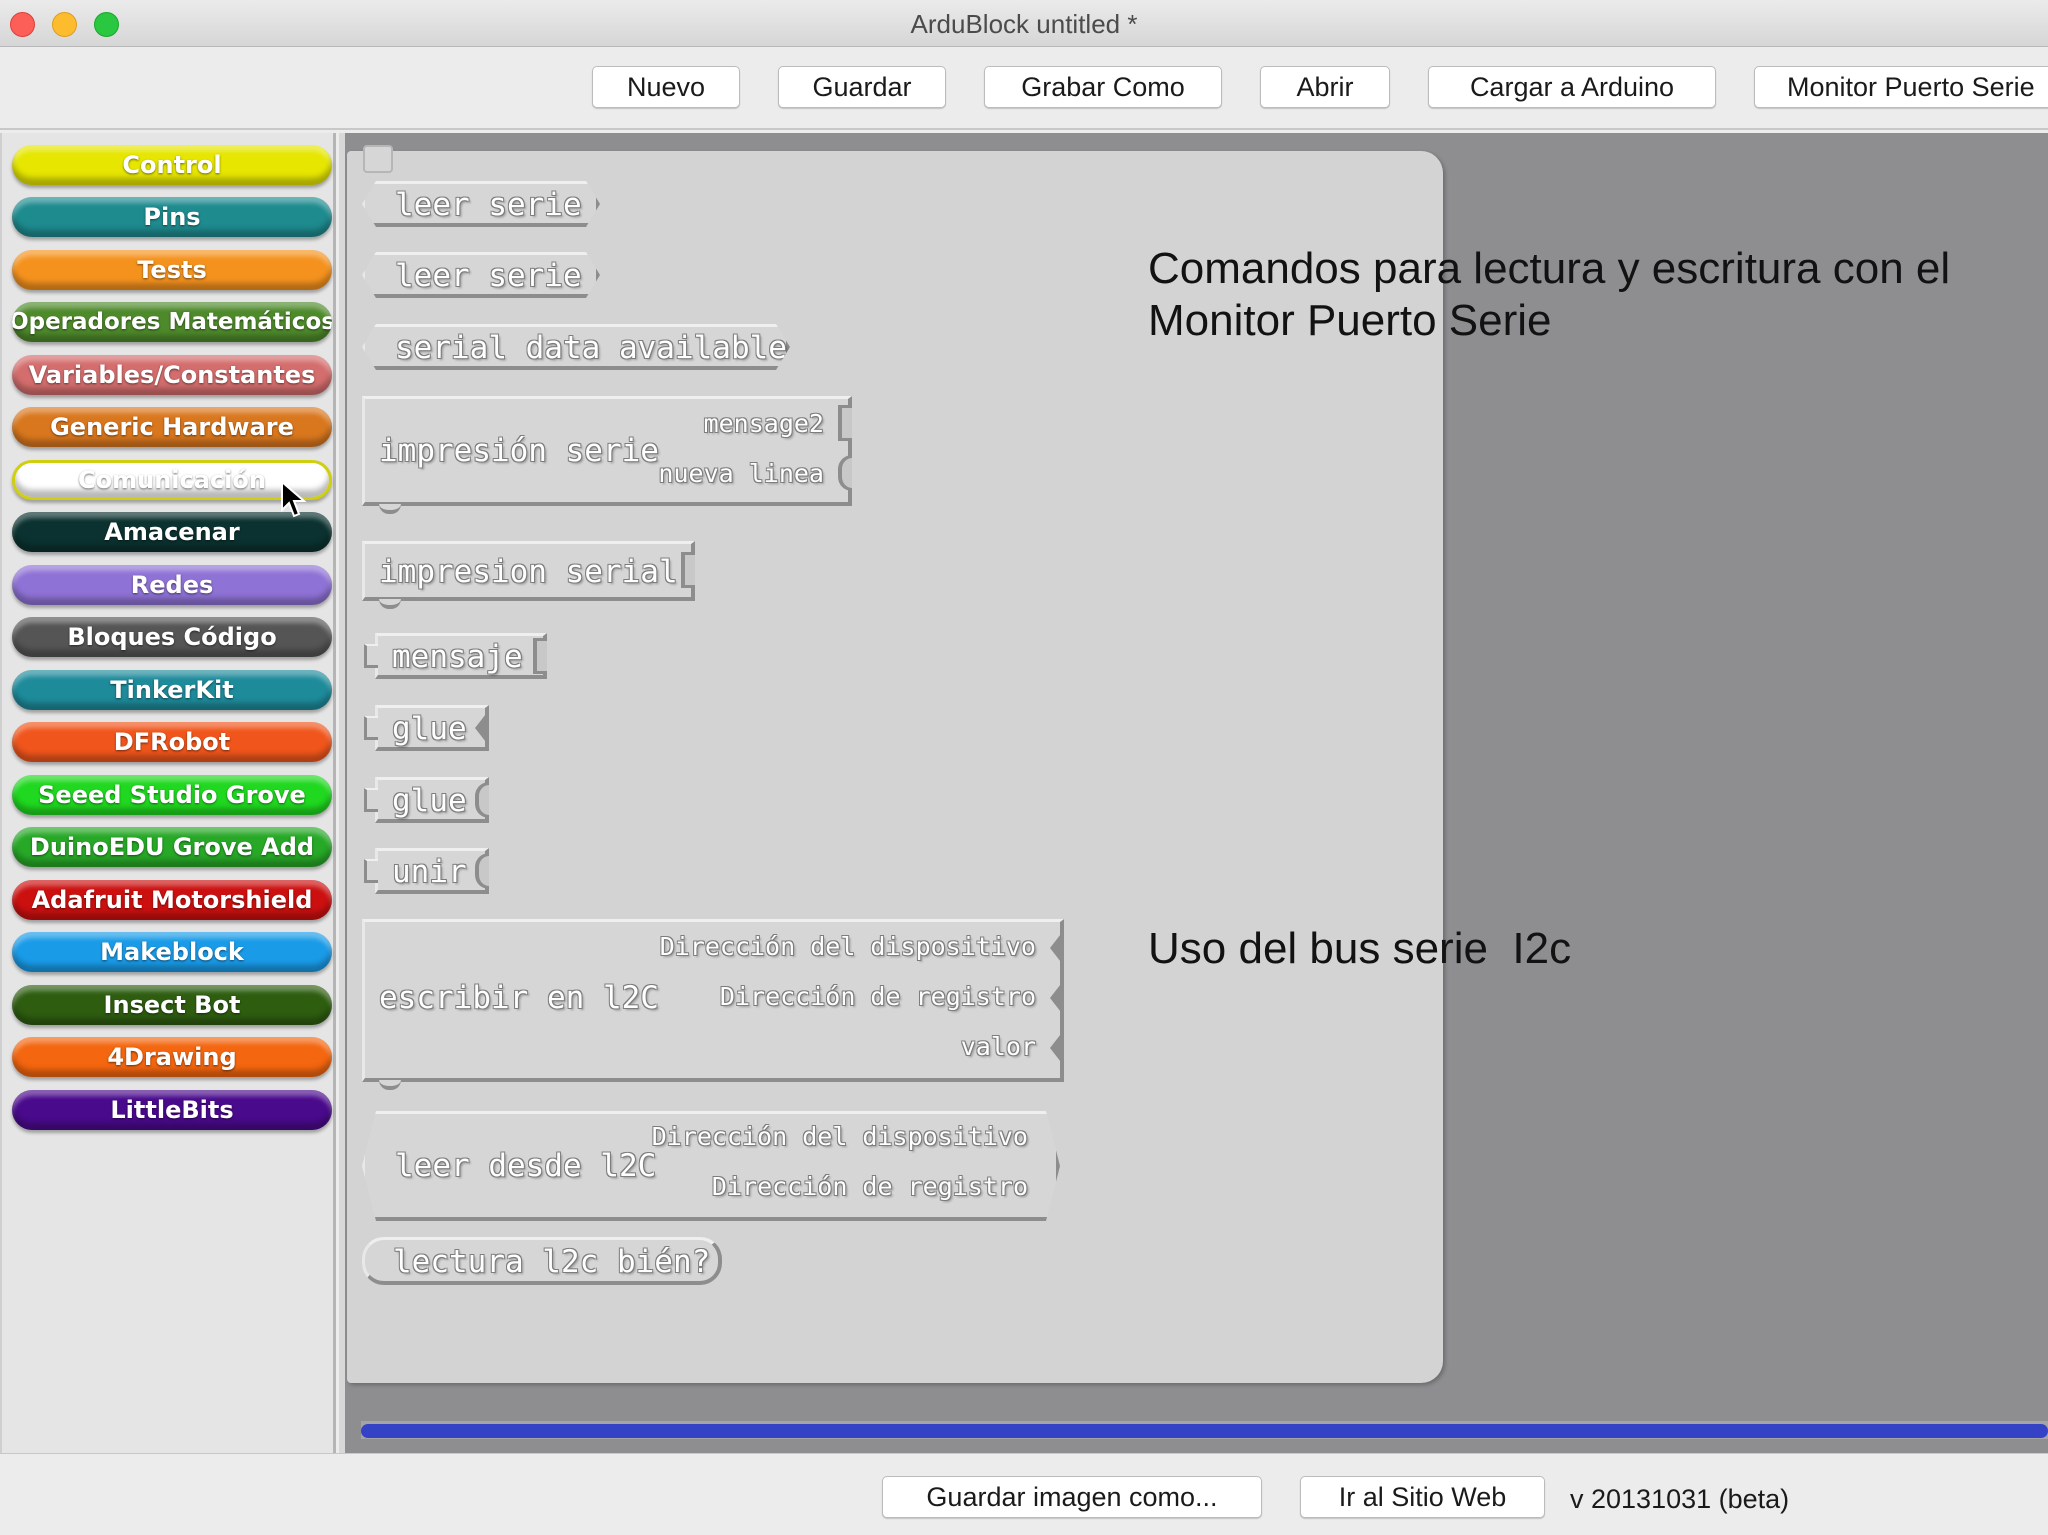 The image size is (2048, 1535). I want to click on block-impresion-serie: impresión serie mensage2 nueva linea, so click(607, 455).